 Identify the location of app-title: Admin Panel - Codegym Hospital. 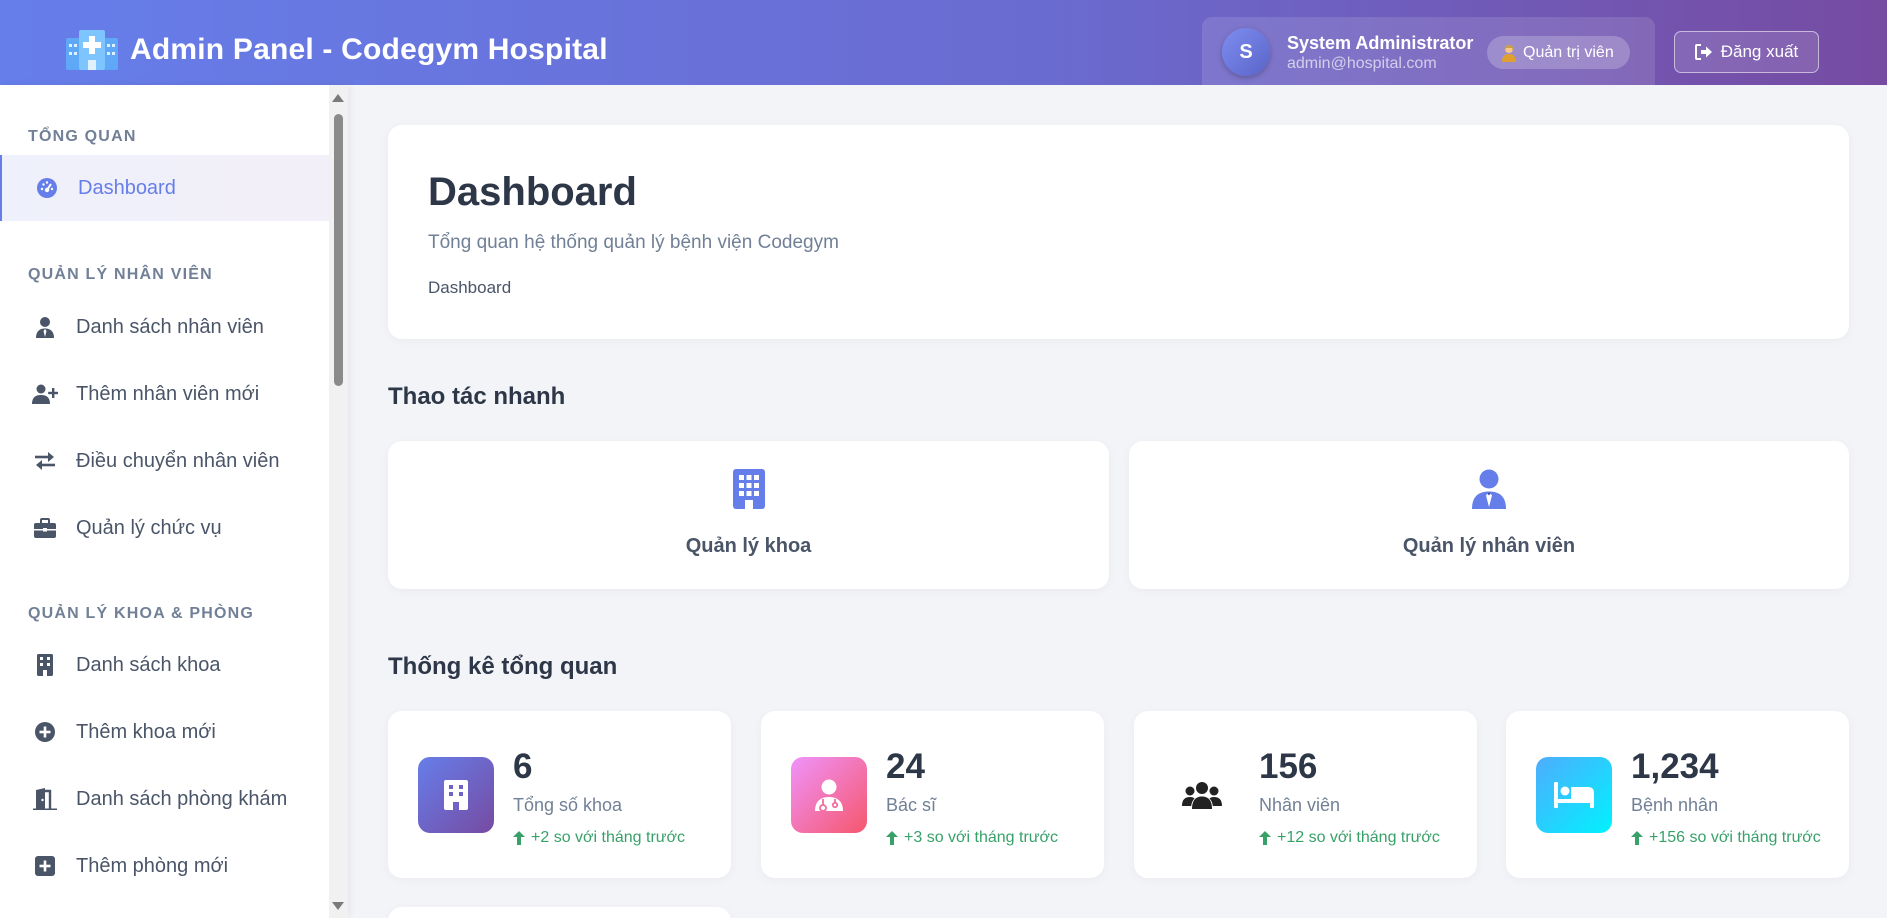
(369, 49).